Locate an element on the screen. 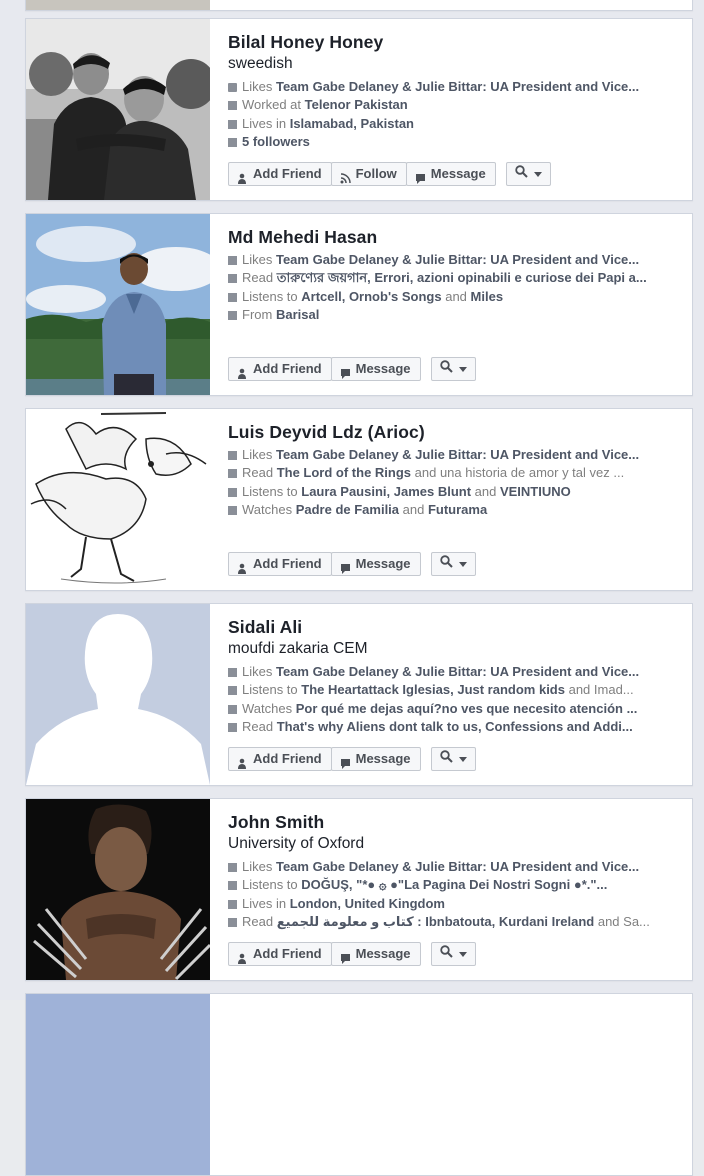  location-icon is located at coordinates (232, 315).